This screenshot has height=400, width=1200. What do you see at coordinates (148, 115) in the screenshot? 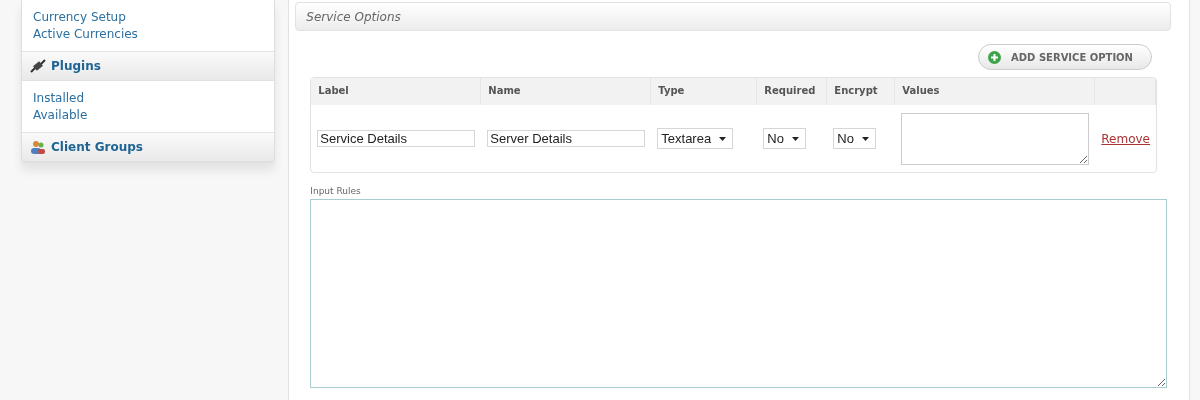
I see `sidebar-link: Available` at bounding box center [148, 115].